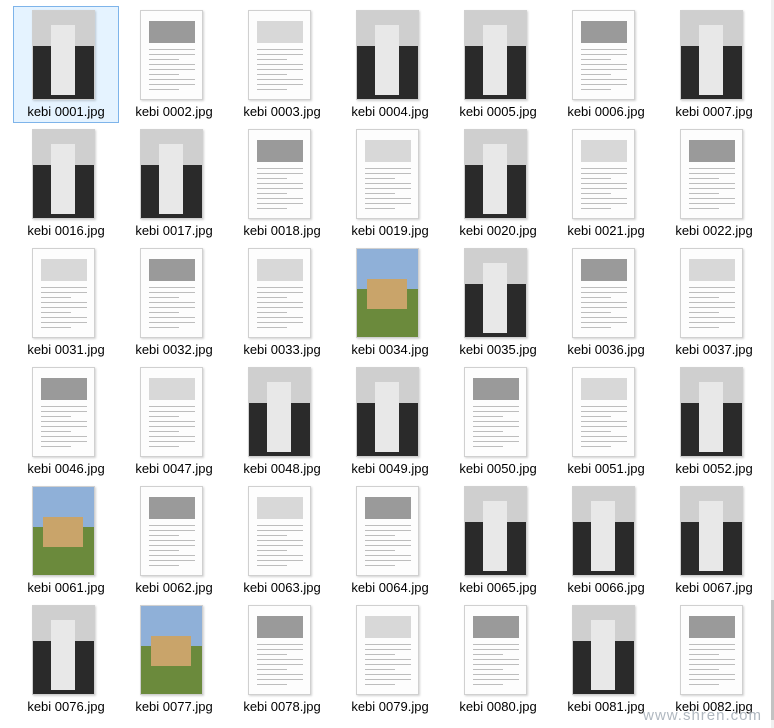 Image resolution: width=774 pixels, height=728 pixels. I want to click on file-item: kebi 0022.jpg, so click(714, 183).